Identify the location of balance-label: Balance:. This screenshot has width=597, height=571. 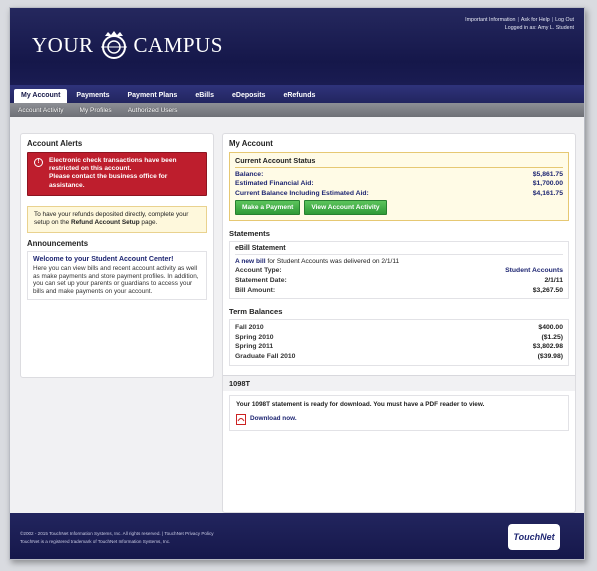
(249, 174).